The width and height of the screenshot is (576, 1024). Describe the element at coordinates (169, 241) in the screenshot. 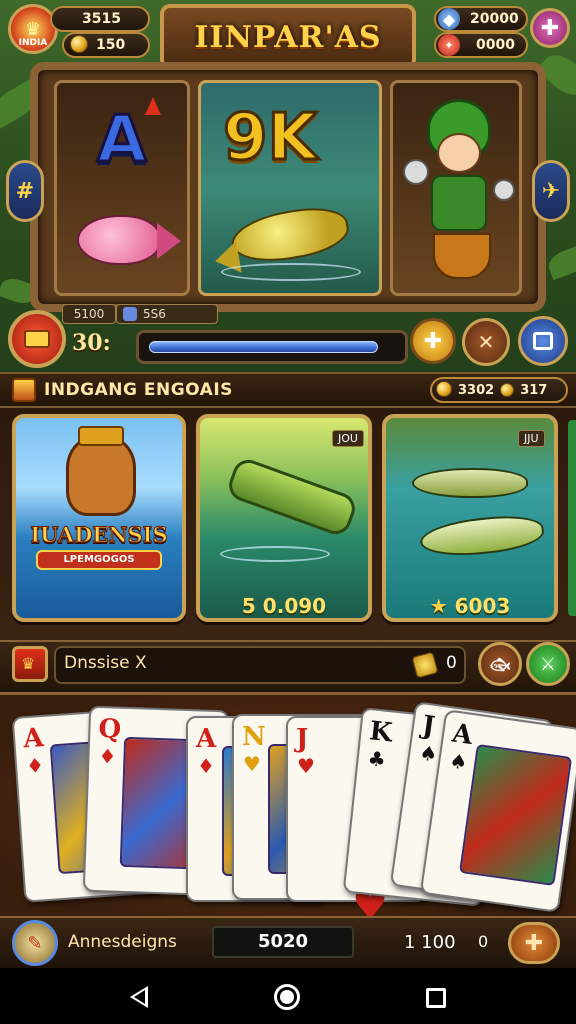

I see `fish-tail` at that location.